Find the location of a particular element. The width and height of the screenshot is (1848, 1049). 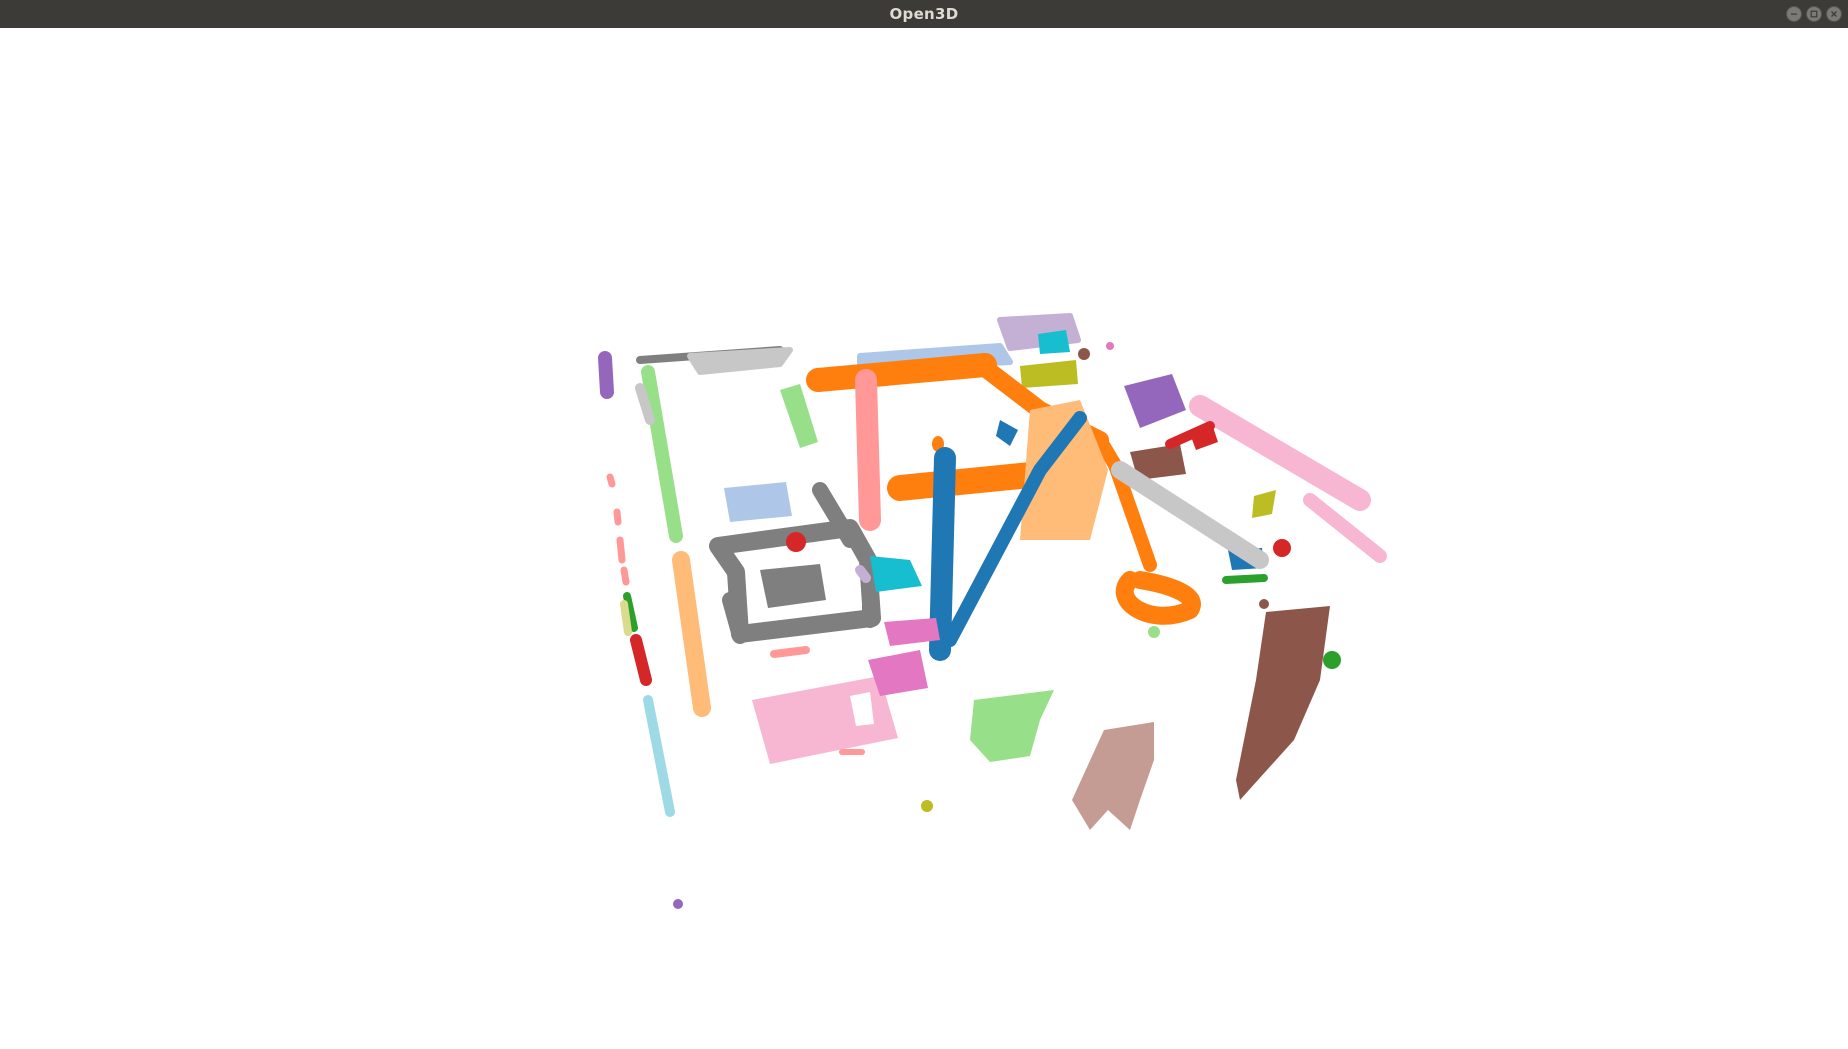

cluster-purple is located at coordinates (1155, 401).